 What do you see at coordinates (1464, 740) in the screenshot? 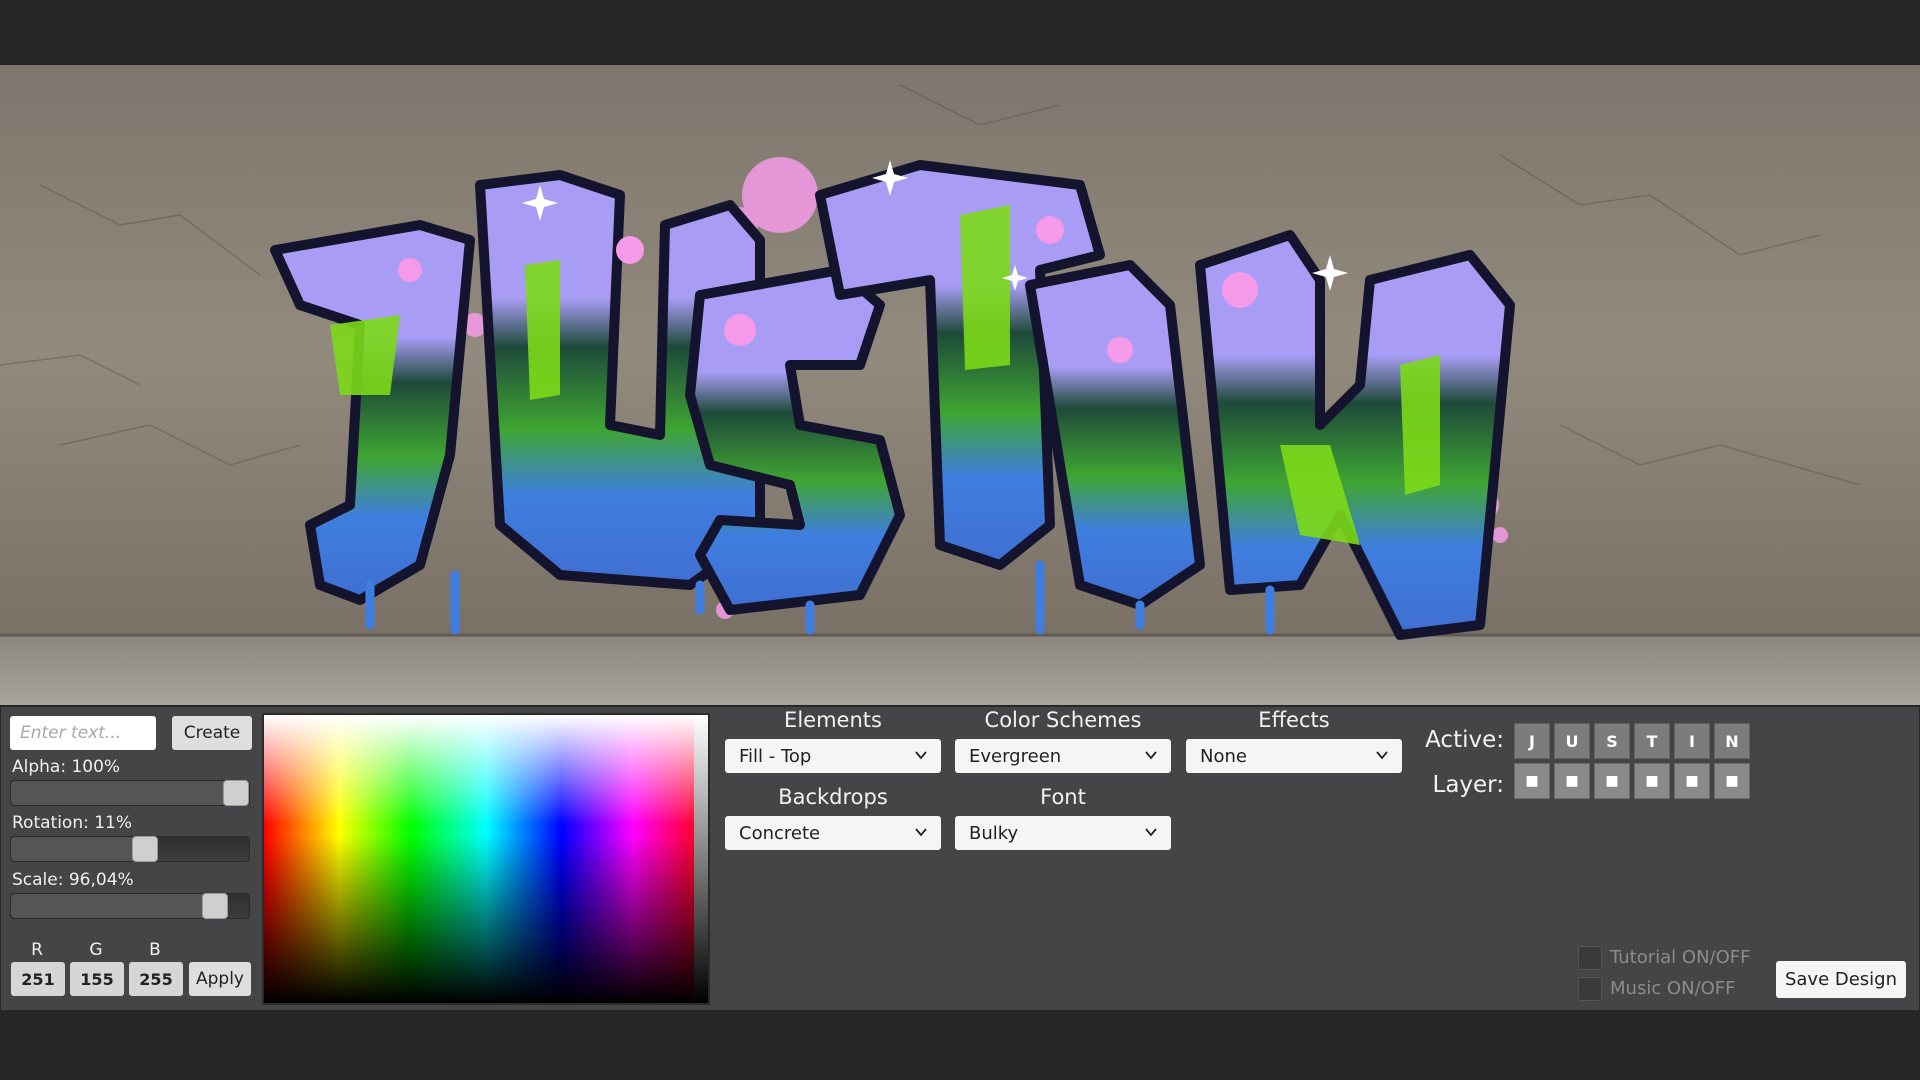
I see `active-label: Active:` at bounding box center [1464, 740].